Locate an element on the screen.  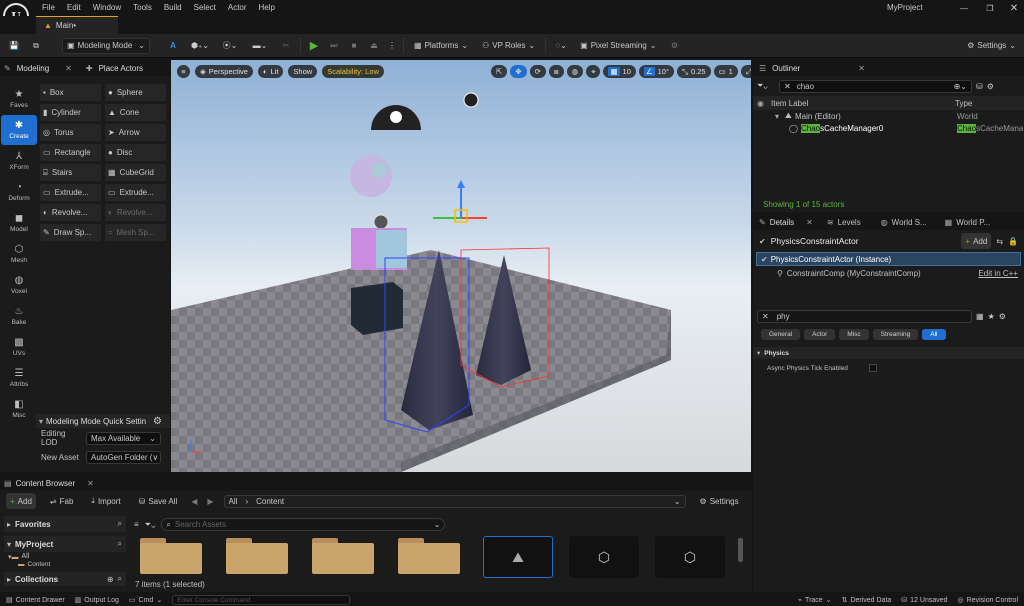
add-collection-icon: ⊕ is located at coordinates (110, 579).